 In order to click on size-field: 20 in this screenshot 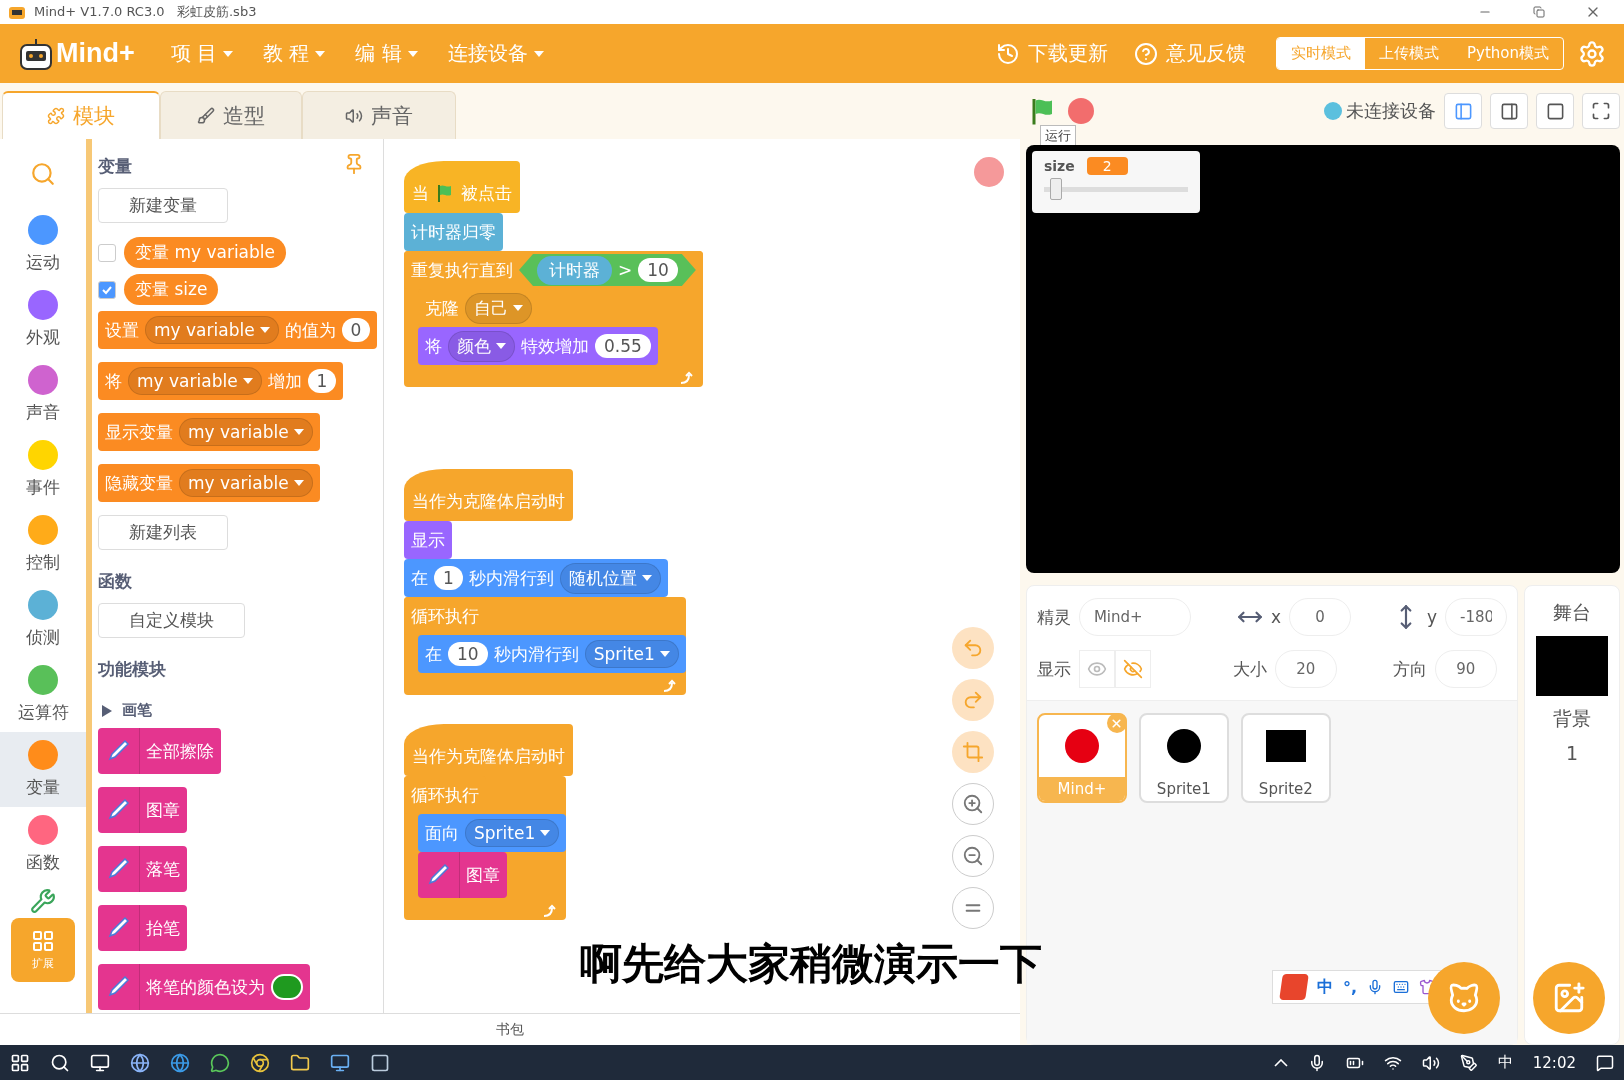, I will do `click(1305, 669)`.